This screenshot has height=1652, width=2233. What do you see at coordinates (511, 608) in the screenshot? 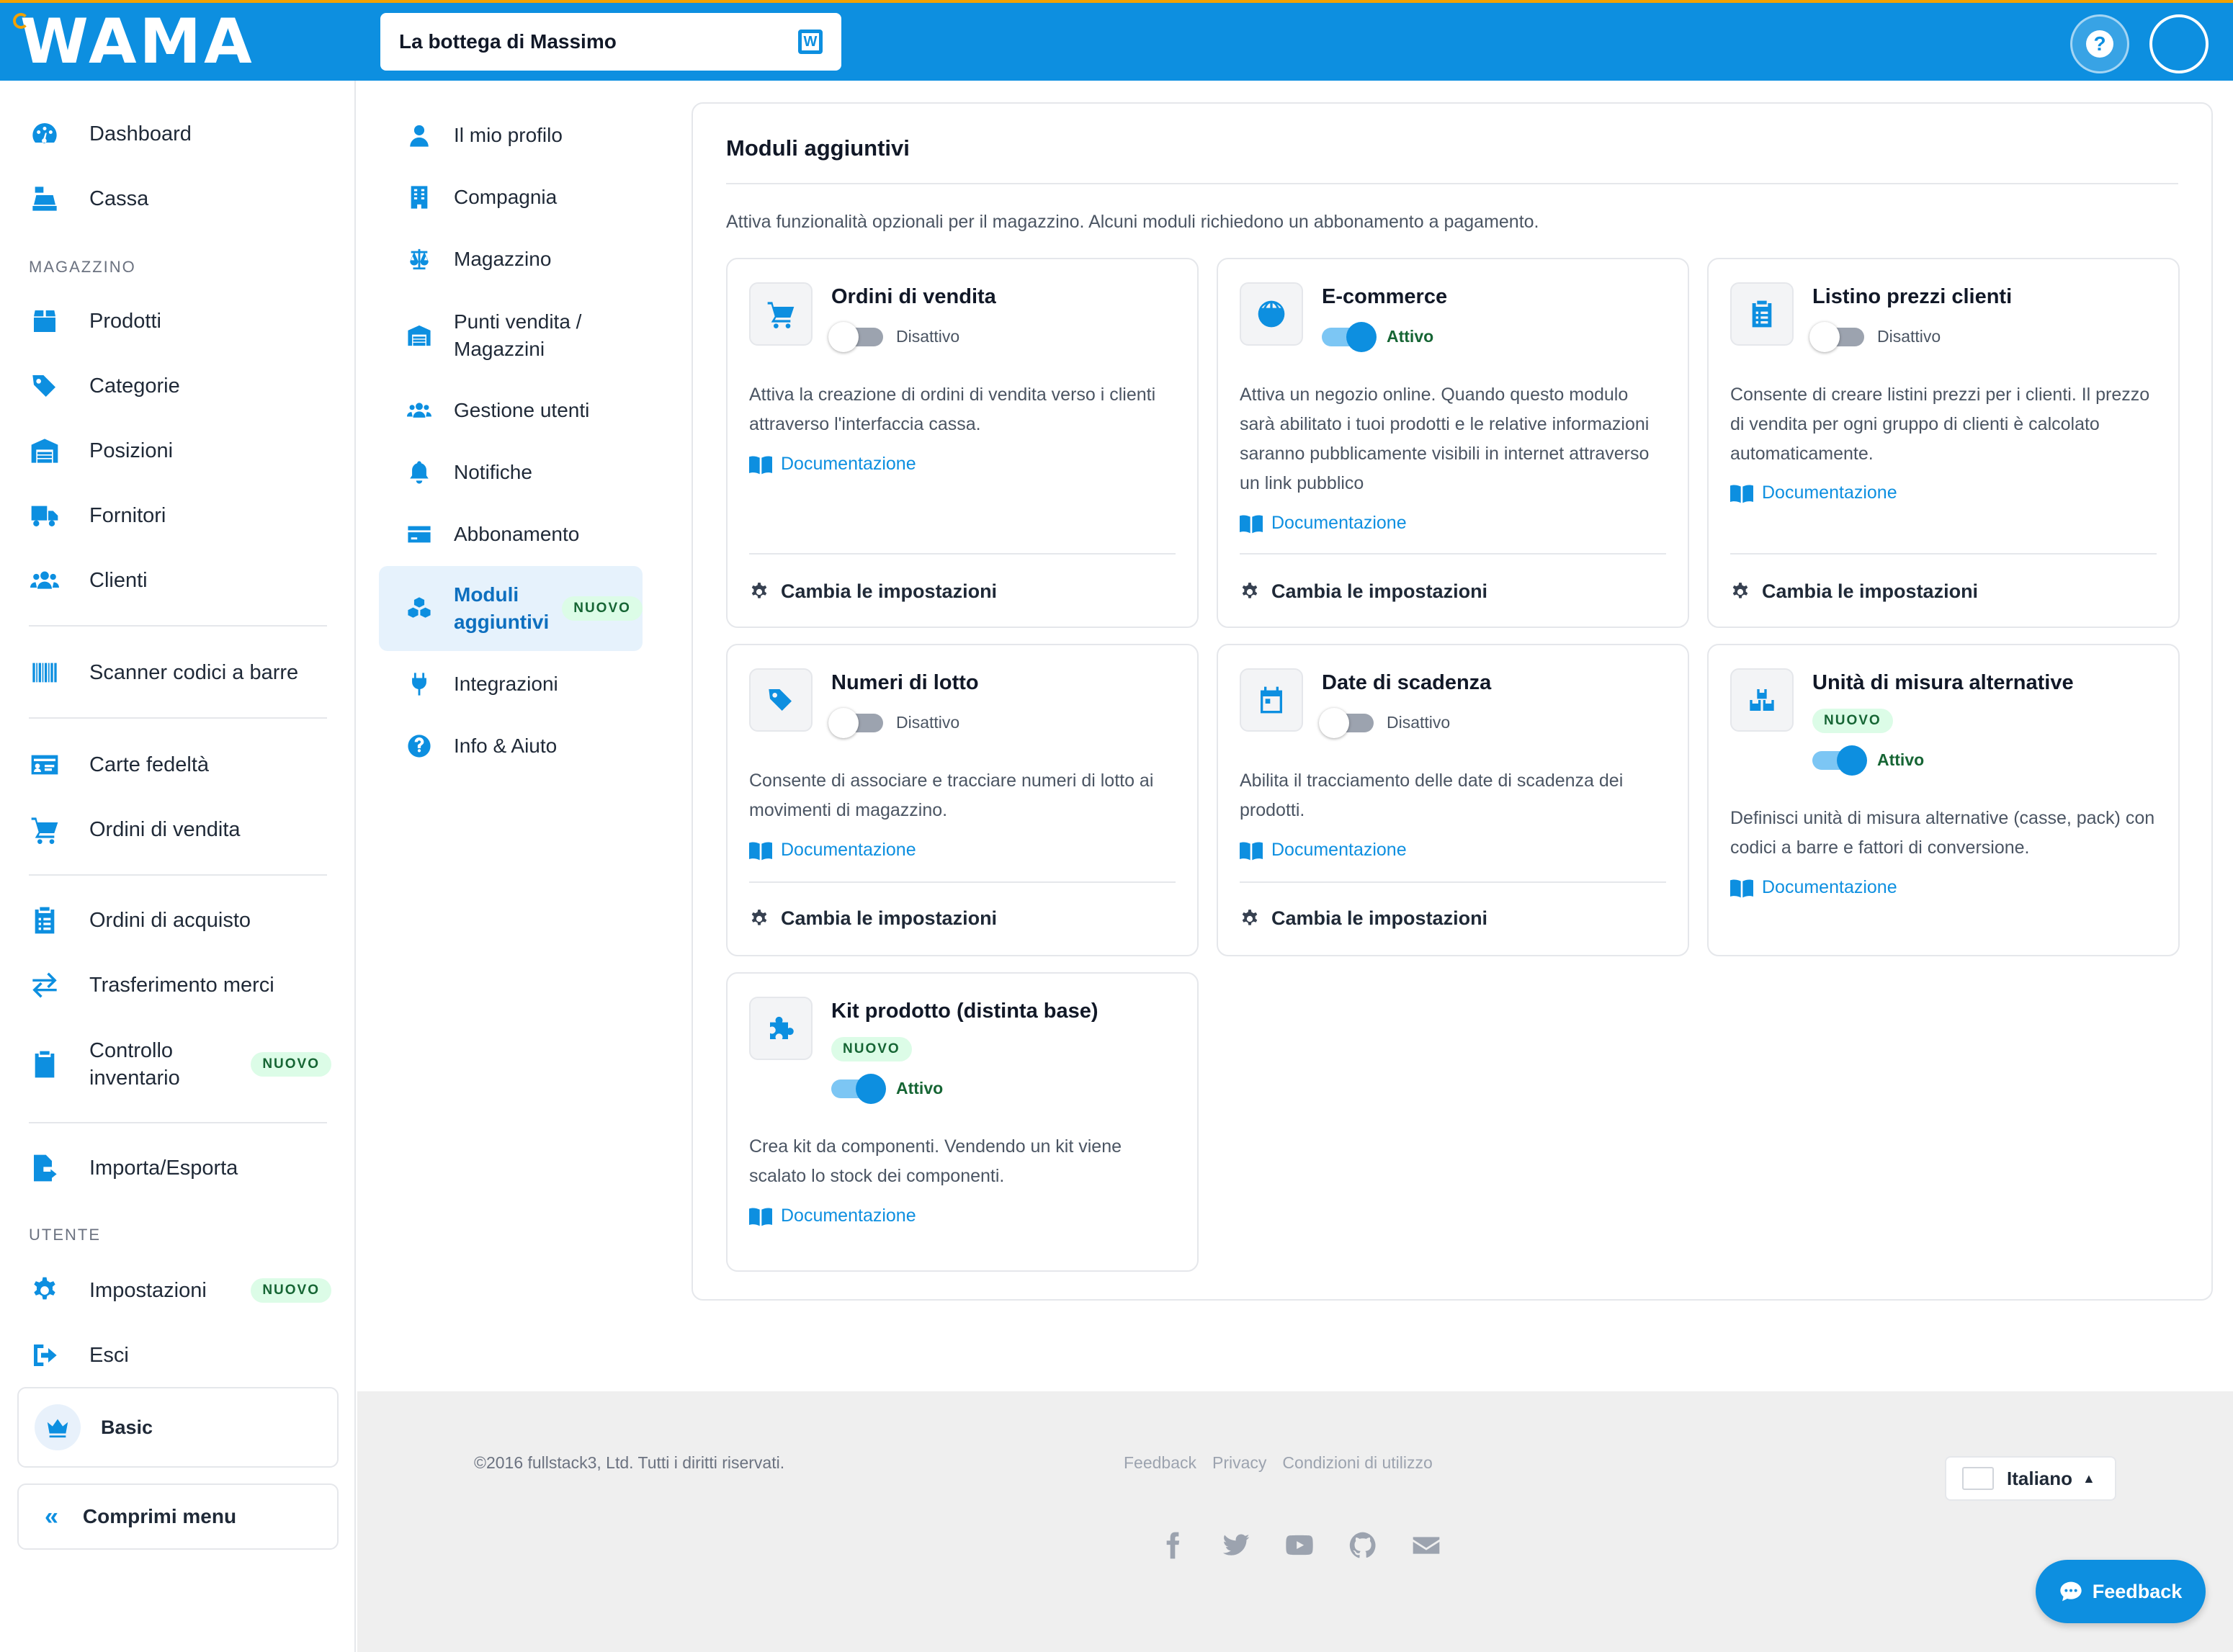
I see `subnav-item-moduli-aggiuntivi: Moduli aggiuntivi NUOVO` at bounding box center [511, 608].